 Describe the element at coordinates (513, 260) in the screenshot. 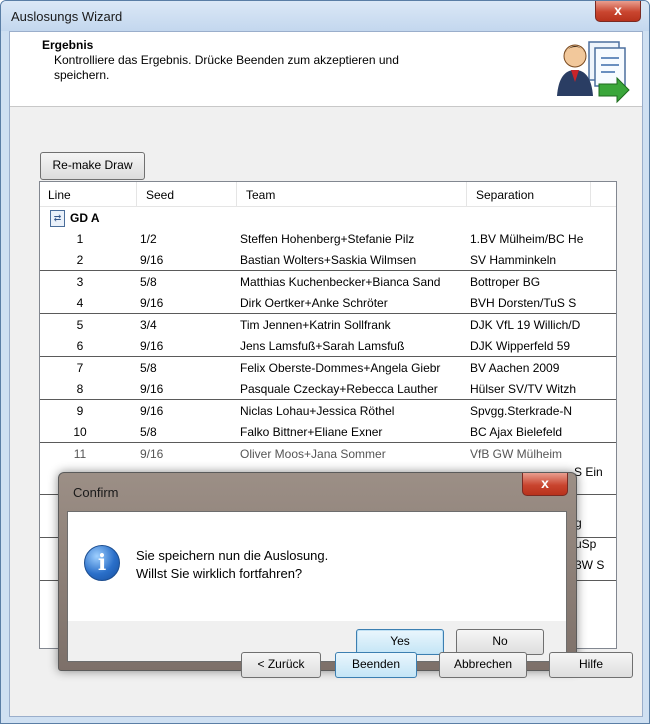

I see `cell-separation: SV Hamminkeln` at that location.